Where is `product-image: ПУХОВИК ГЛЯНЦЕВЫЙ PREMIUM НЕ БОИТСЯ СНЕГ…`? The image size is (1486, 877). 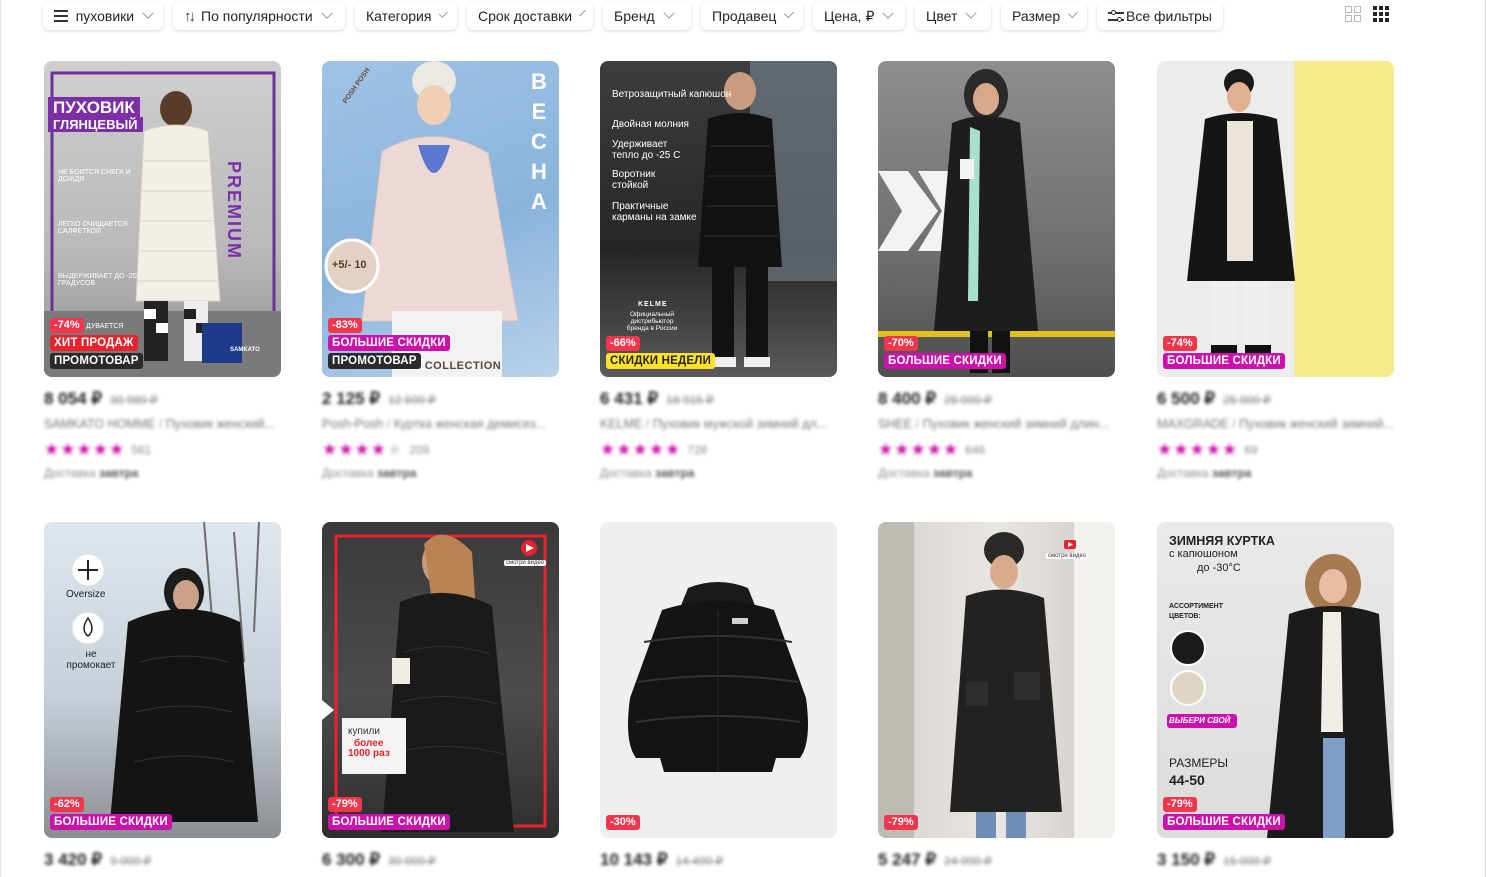
product-image: ПУХОВИК ГЛЯНЦЕВЫЙ PREMIUM НЕ БОИТСЯ СНЕГ… is located at coordinates (162, 219).